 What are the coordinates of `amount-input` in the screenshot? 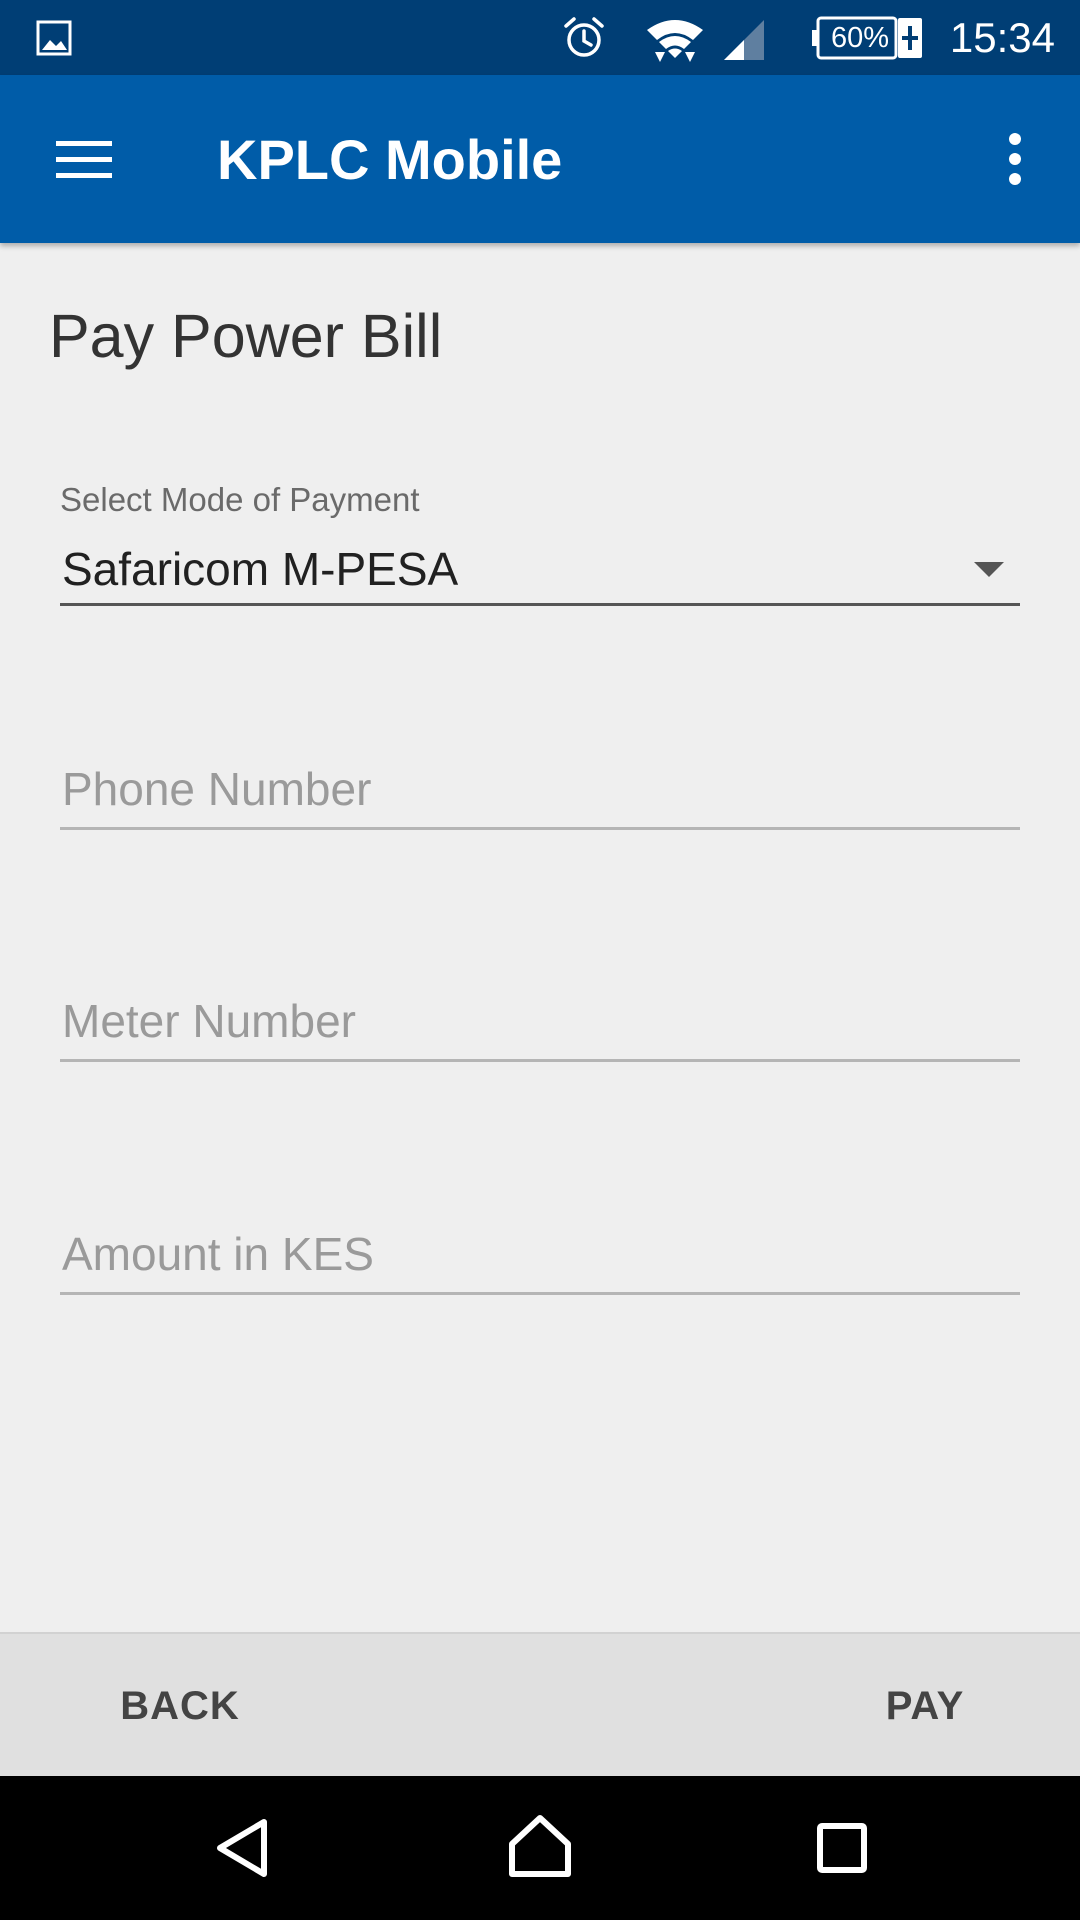 It's located at (540, 1259).